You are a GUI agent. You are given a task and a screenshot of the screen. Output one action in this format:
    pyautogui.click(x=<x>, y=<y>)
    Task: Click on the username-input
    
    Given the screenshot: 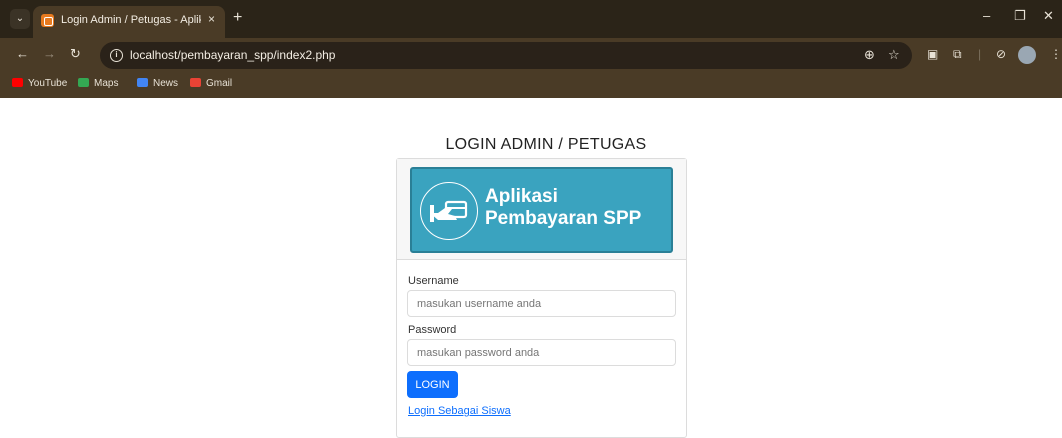 What is the action you would take?
    pyautogui.click(x=541, y=303)
    